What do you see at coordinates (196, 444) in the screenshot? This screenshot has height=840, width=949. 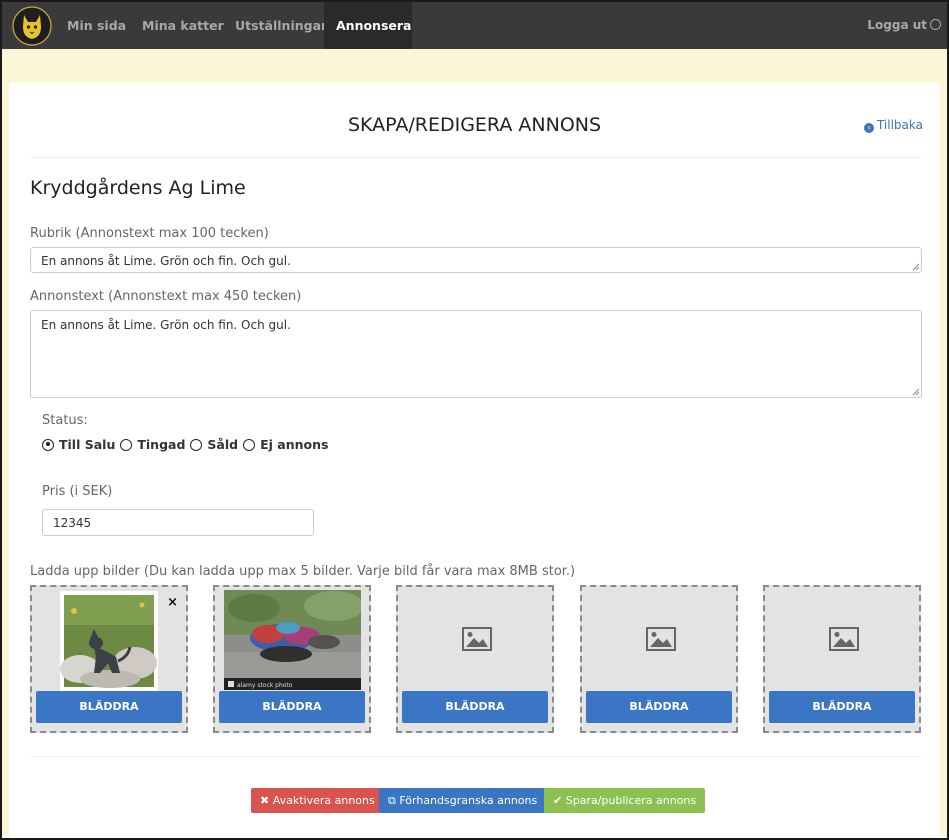 I see `radio-sald` at bounding box center [196, 444].